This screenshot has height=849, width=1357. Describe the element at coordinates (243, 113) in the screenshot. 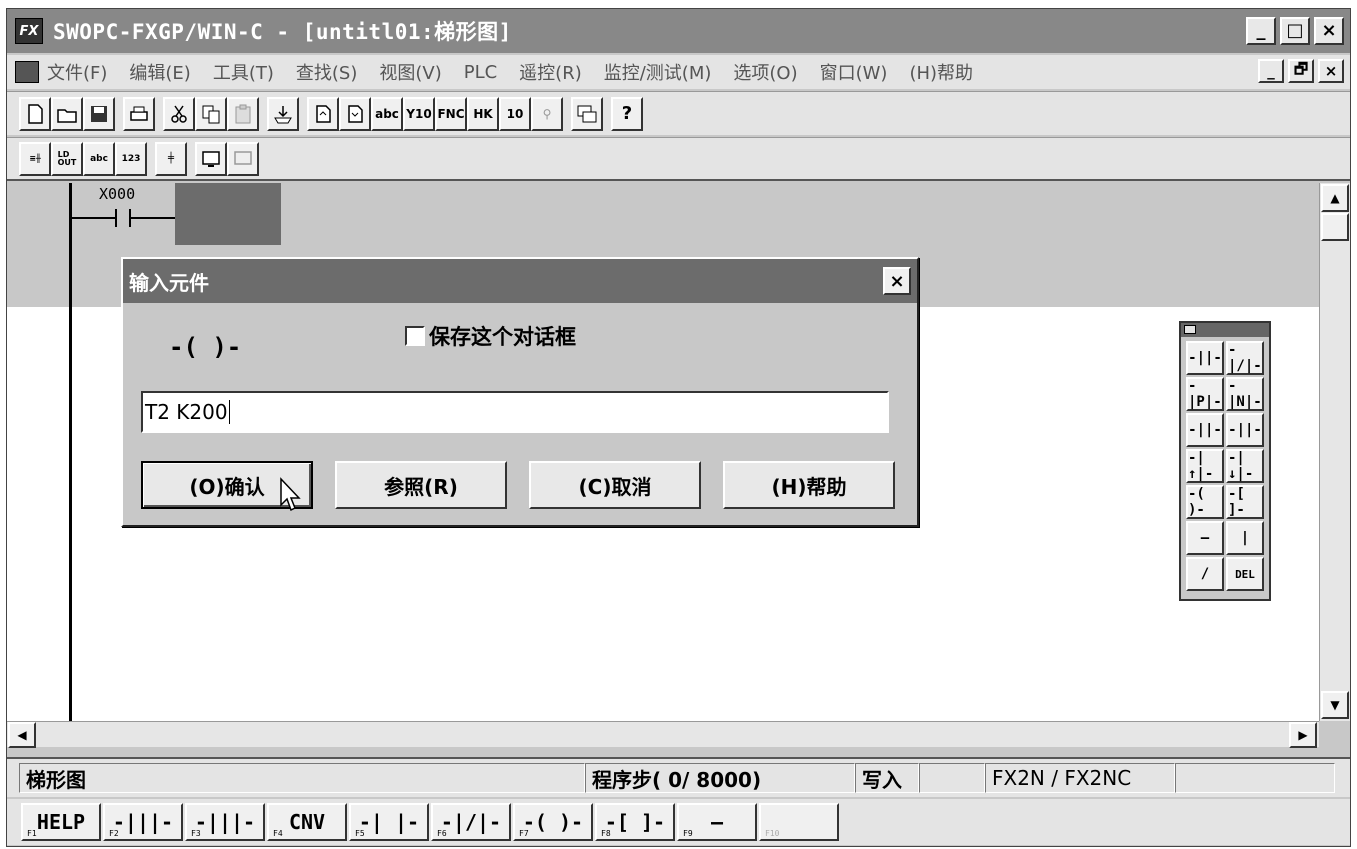

I see `paste-icon` at that location.